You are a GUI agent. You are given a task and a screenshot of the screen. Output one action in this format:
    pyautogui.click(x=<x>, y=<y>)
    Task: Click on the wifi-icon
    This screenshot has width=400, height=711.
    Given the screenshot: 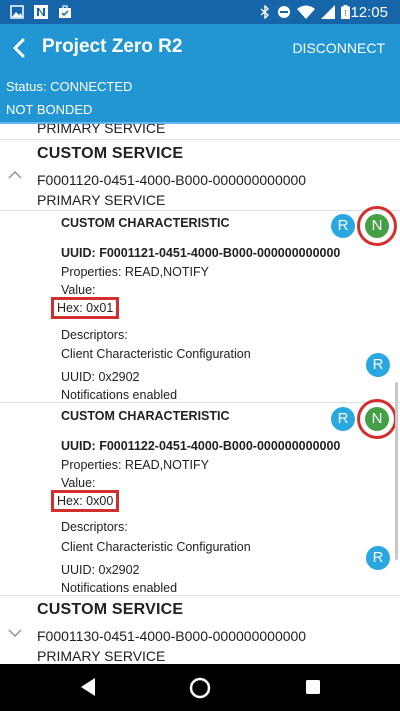 What is the action you would take?
    pyautogui.click(x=306, y=12)
    